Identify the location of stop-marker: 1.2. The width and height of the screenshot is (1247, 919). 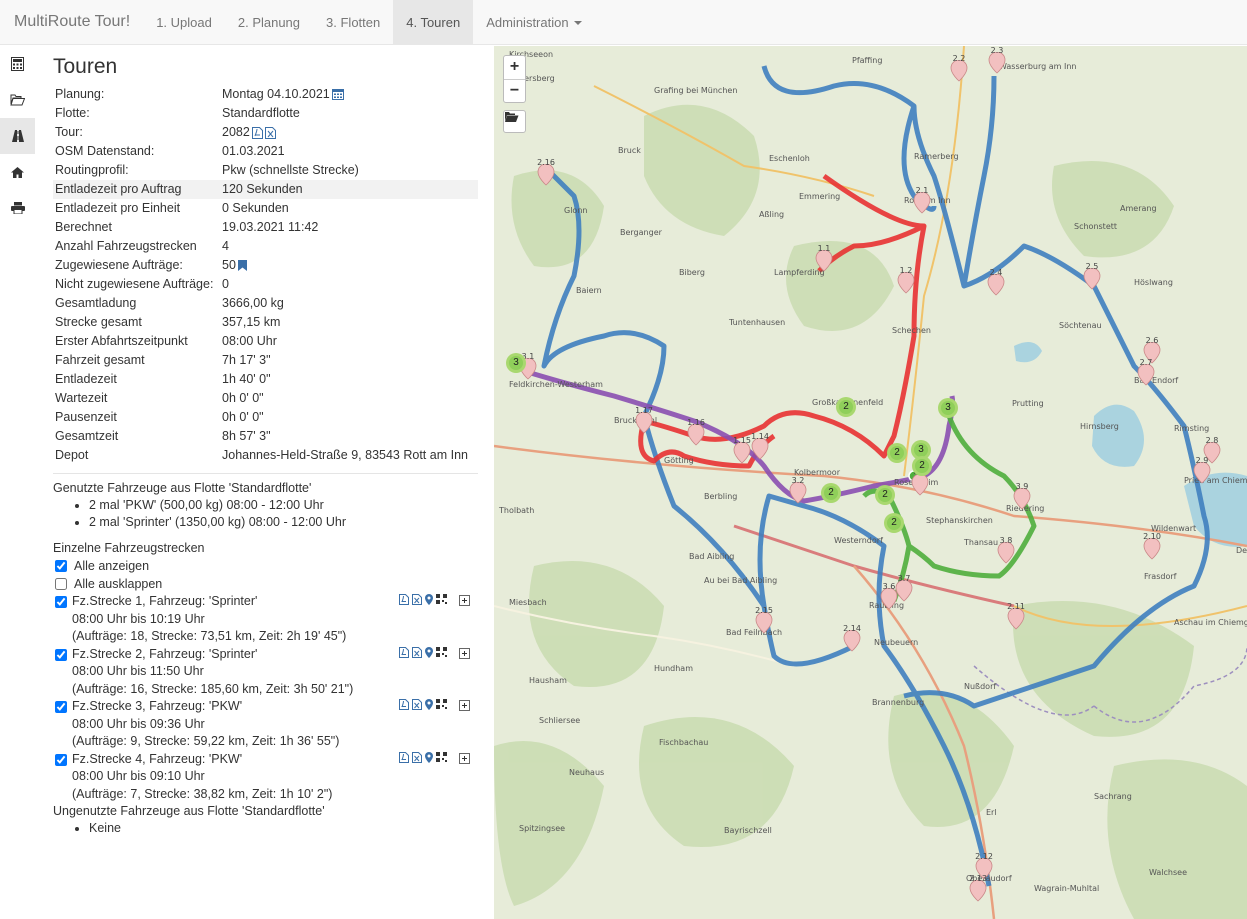
(906, 280).